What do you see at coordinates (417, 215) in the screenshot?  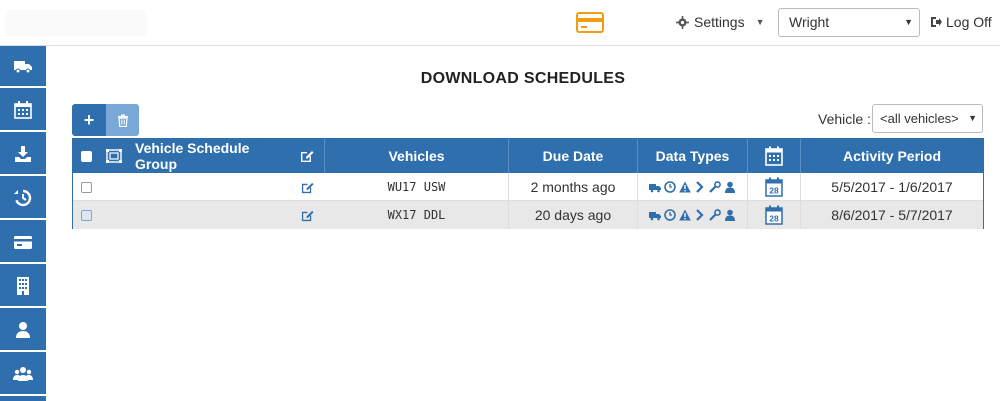 I see `row-vehicles: WX17 DDL` at bounding box center [417, 215].